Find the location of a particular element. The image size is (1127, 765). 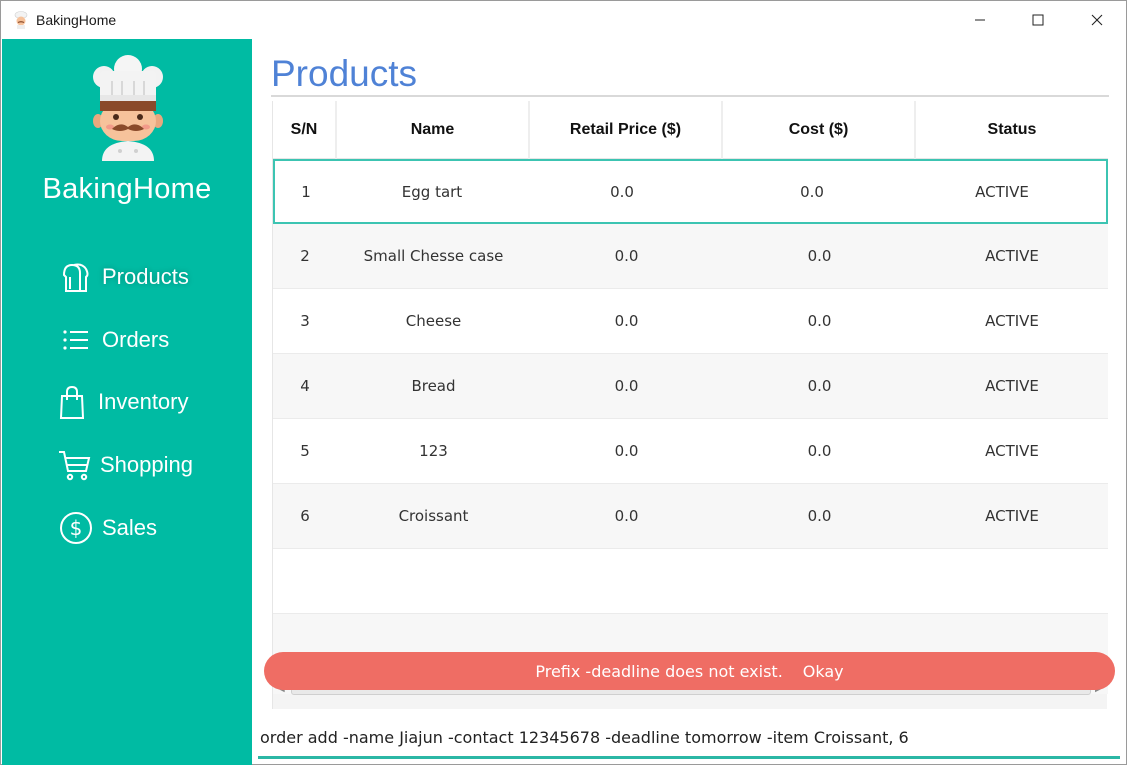

table-row: 4 Bread 0.0 0.0 ACTIVE is located at coordinates (690, 386).